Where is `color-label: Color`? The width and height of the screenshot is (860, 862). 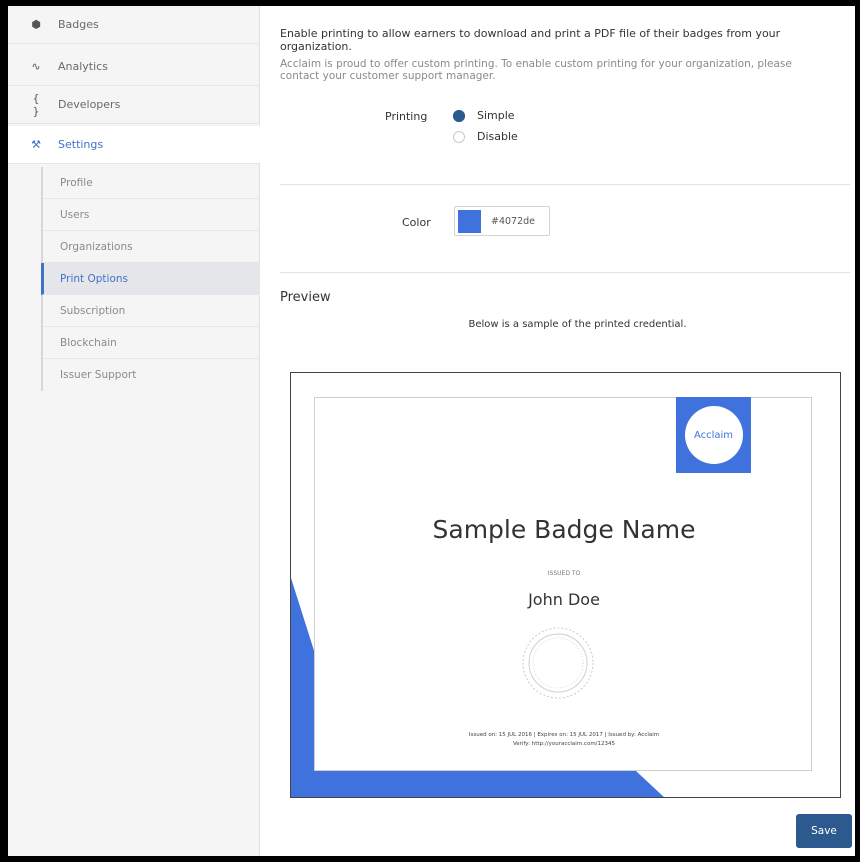 color-label: Color is located at coordinates (416, 222).